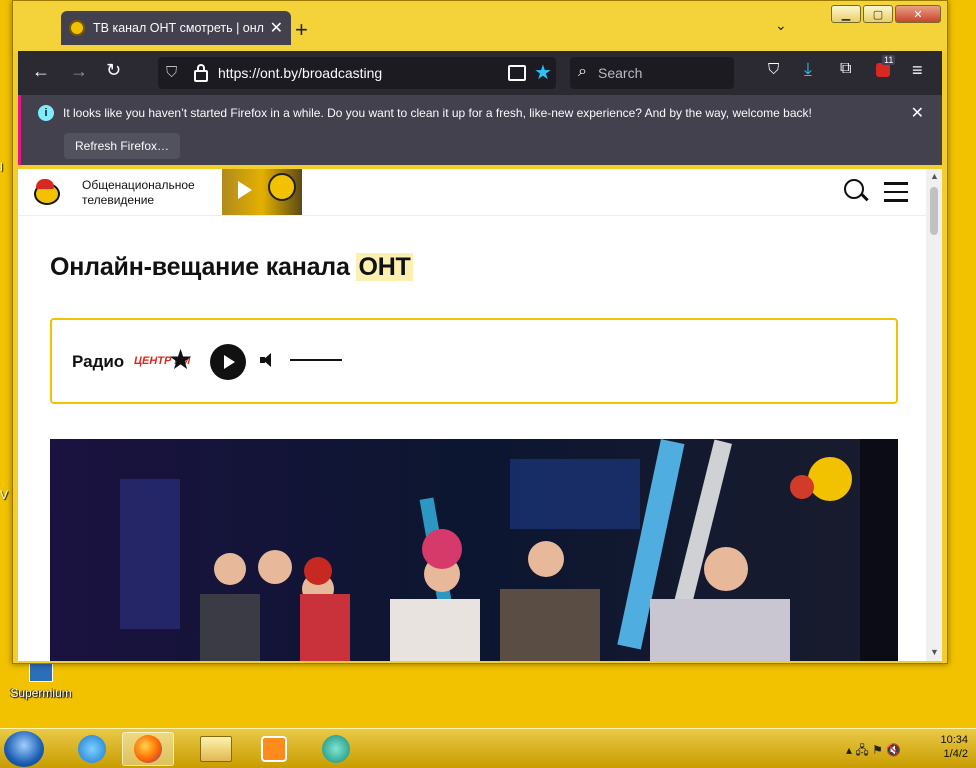  I want to click on site-search-icon, so click(854, 189).